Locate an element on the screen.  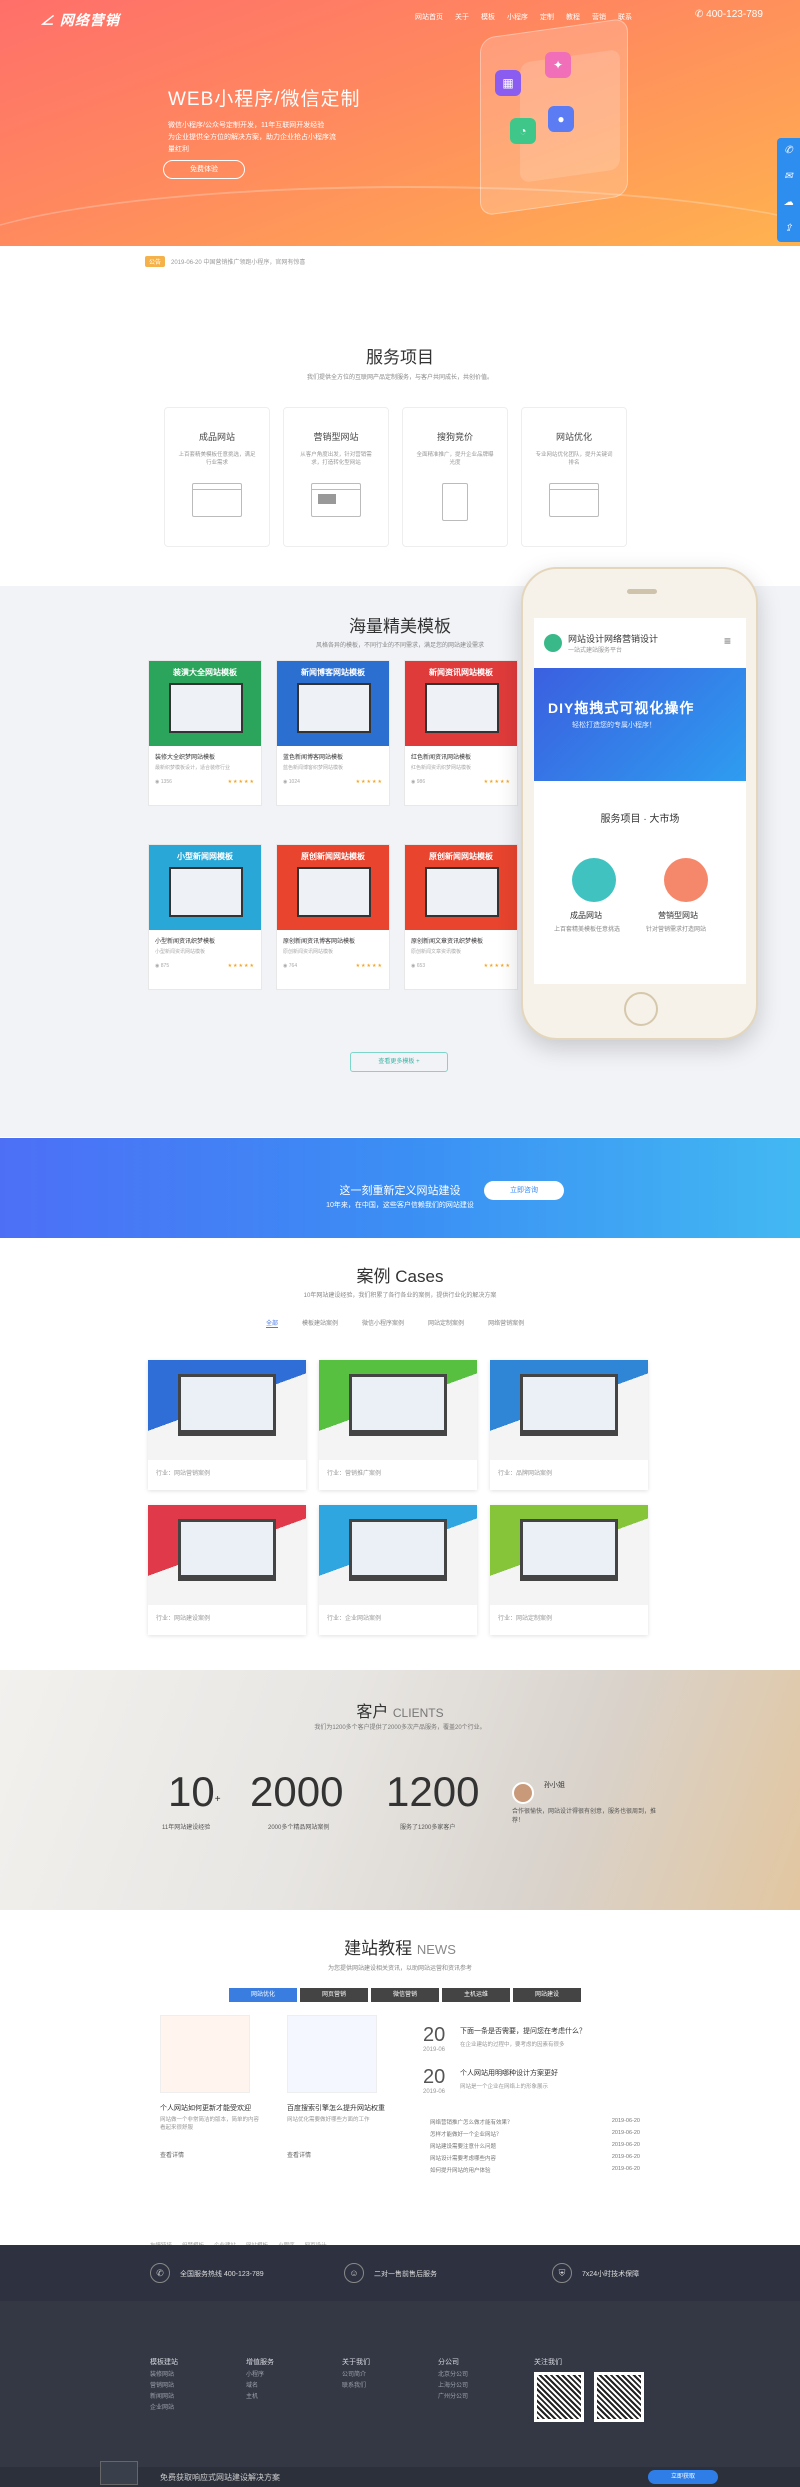
site-logo: ∠ 网络营销 is located at coordinates (80, 20).